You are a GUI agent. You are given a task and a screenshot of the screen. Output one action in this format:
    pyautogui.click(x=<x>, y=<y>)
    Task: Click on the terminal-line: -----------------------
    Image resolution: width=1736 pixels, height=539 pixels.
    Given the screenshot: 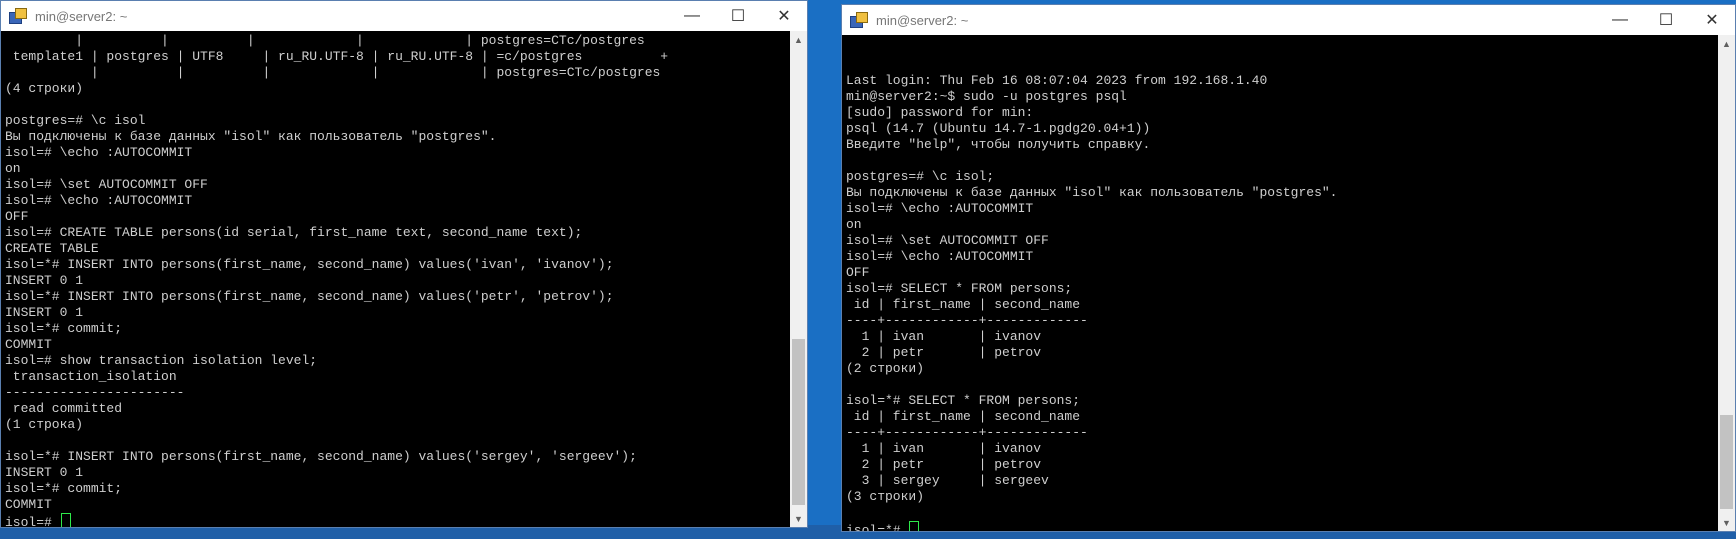 What is the action you would take?
    pyautogui.click(x=95, y=392)
    